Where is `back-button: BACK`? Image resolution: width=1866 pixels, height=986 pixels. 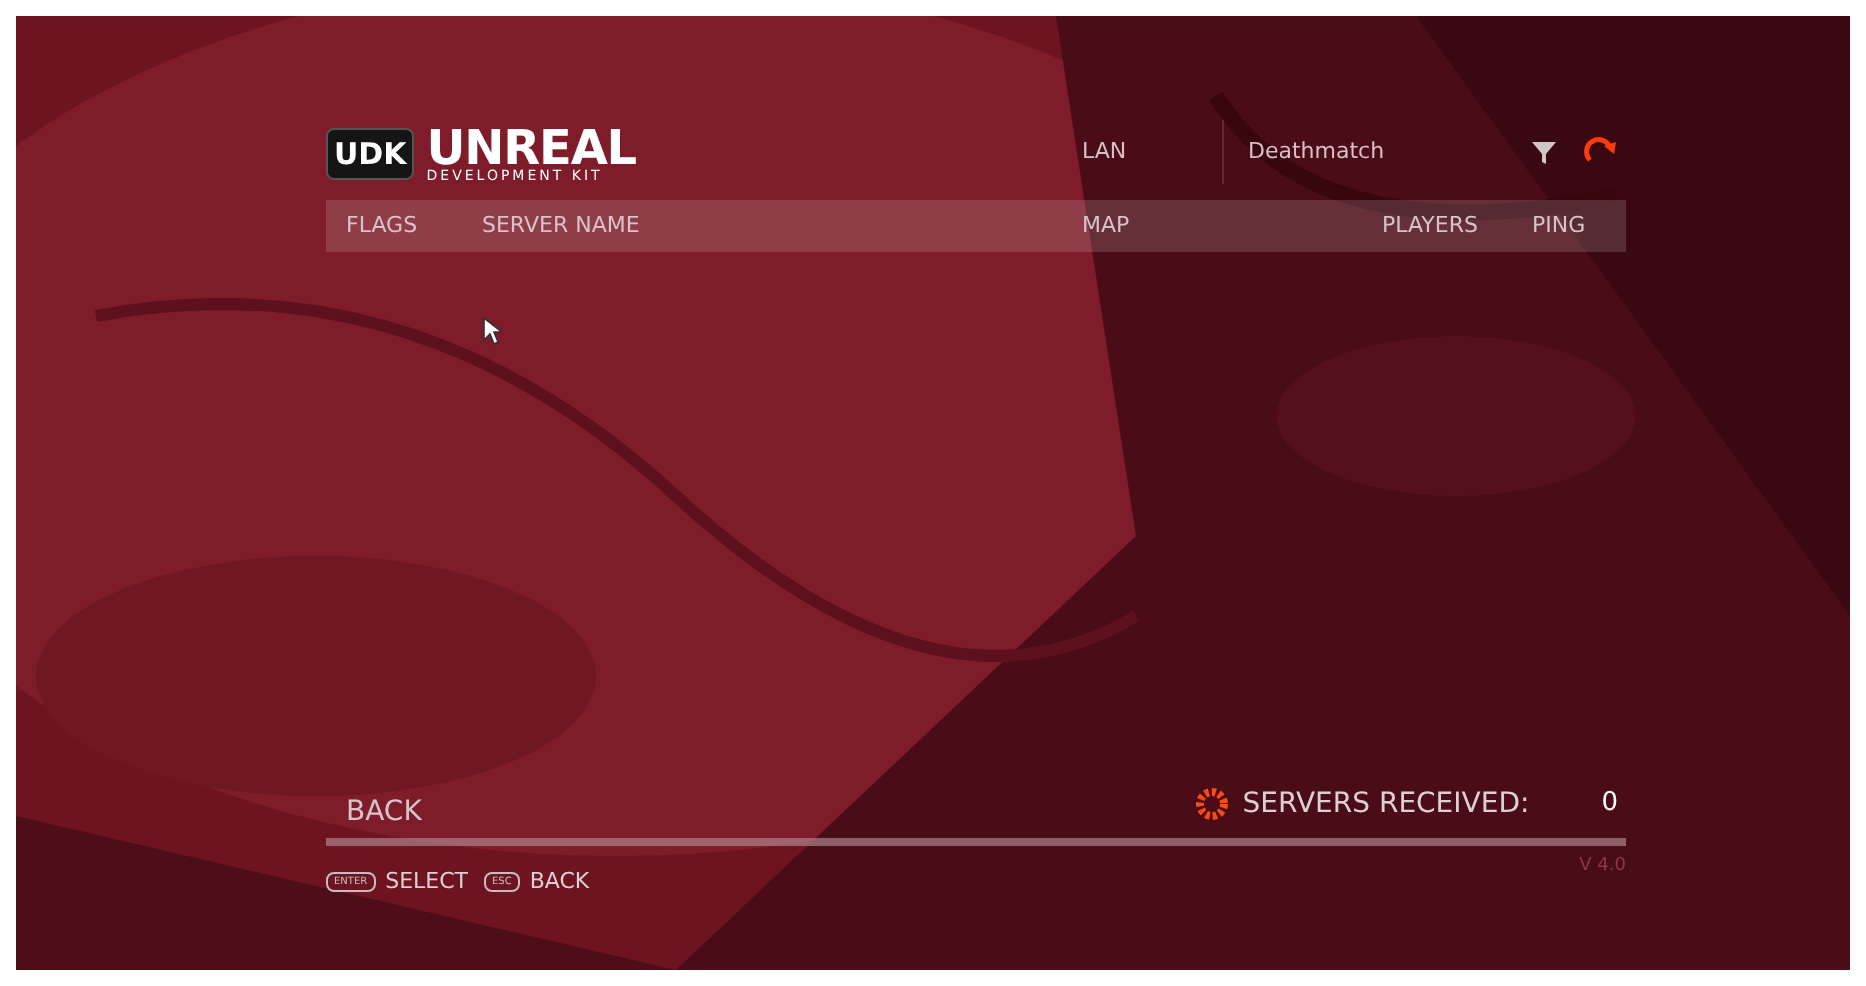
back-button: BACK is located at coordinates (384, 812).